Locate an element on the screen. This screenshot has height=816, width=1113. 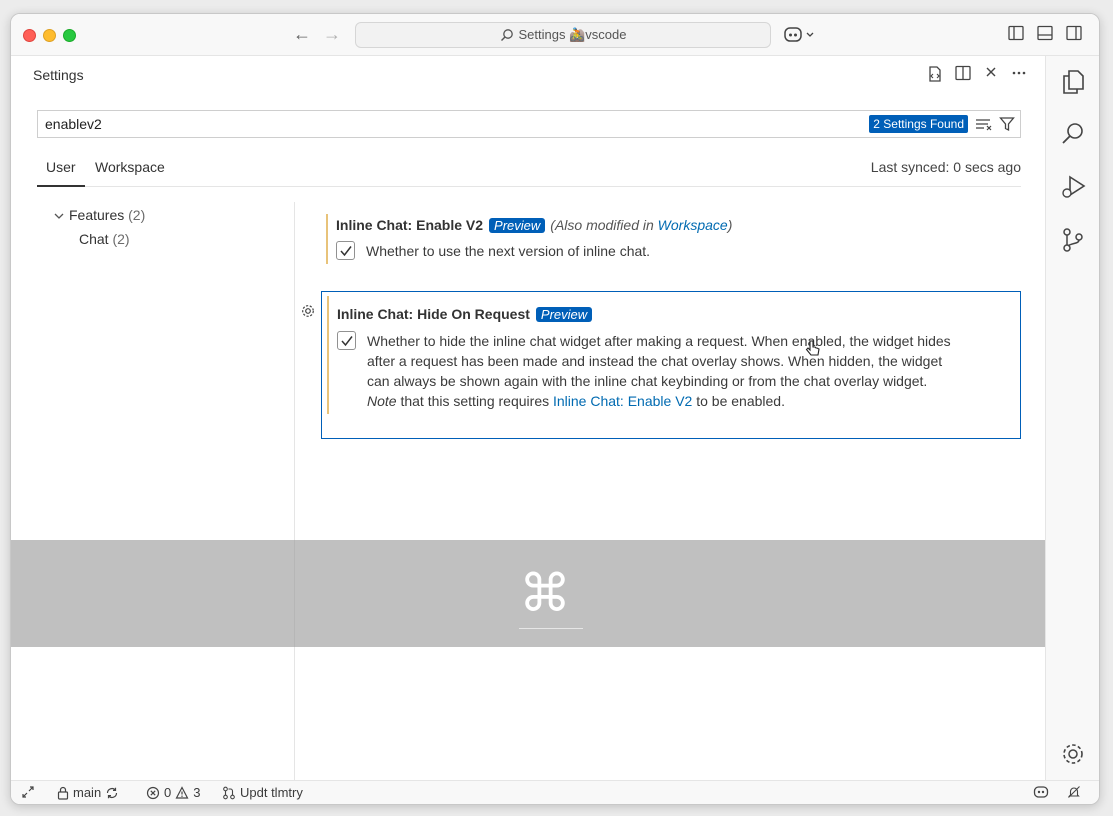
setting-gear-icon is located at coordinates (308, 313).